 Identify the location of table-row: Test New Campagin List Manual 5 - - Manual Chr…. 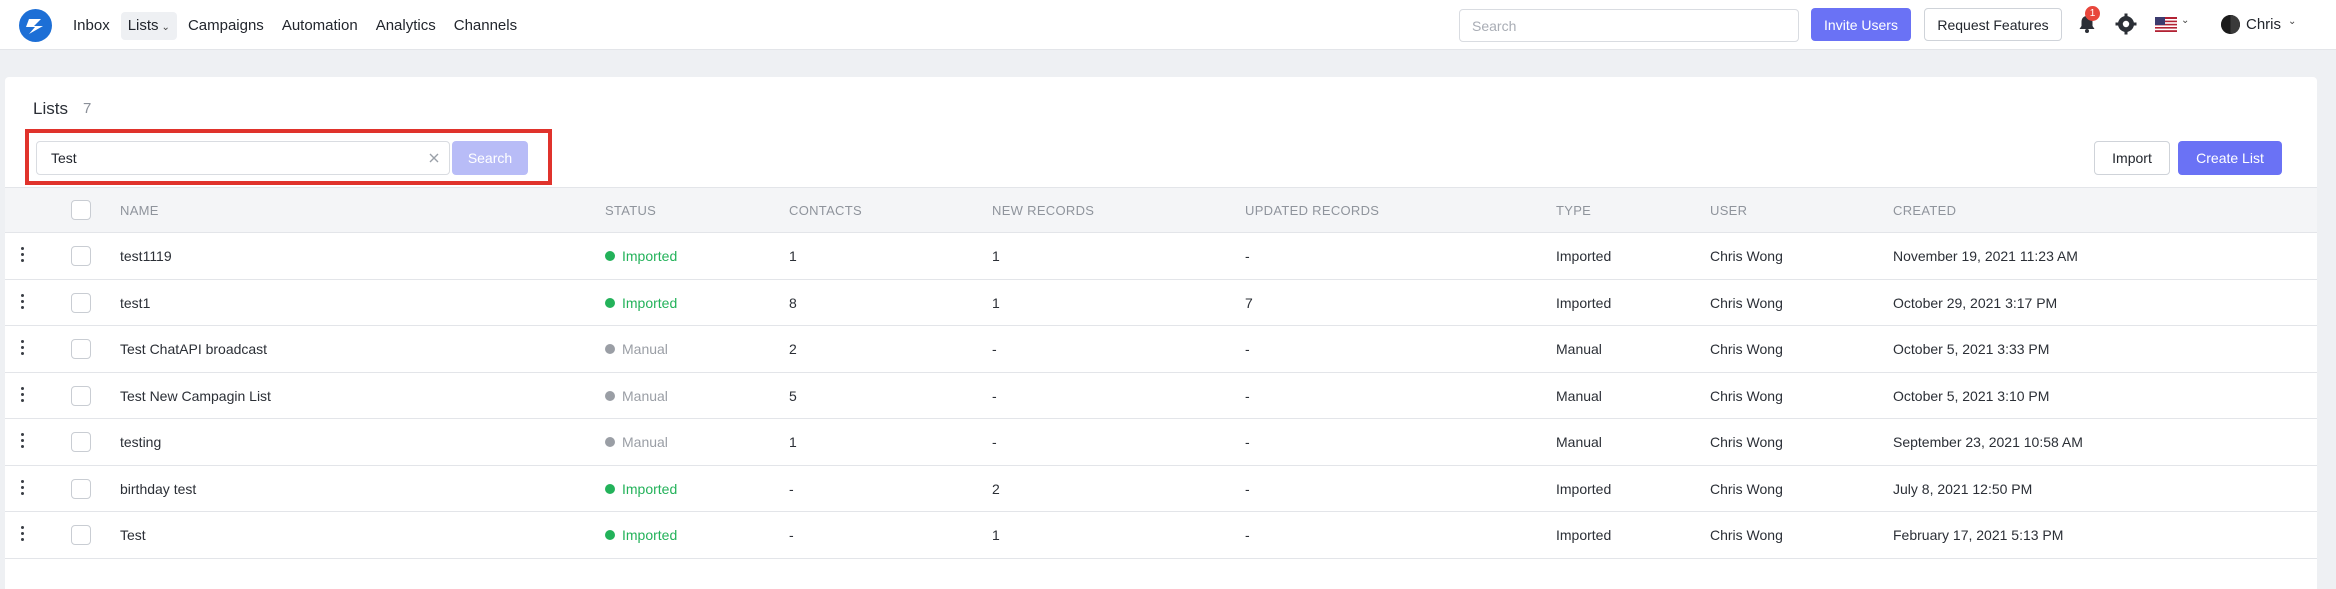
(1161, 396).